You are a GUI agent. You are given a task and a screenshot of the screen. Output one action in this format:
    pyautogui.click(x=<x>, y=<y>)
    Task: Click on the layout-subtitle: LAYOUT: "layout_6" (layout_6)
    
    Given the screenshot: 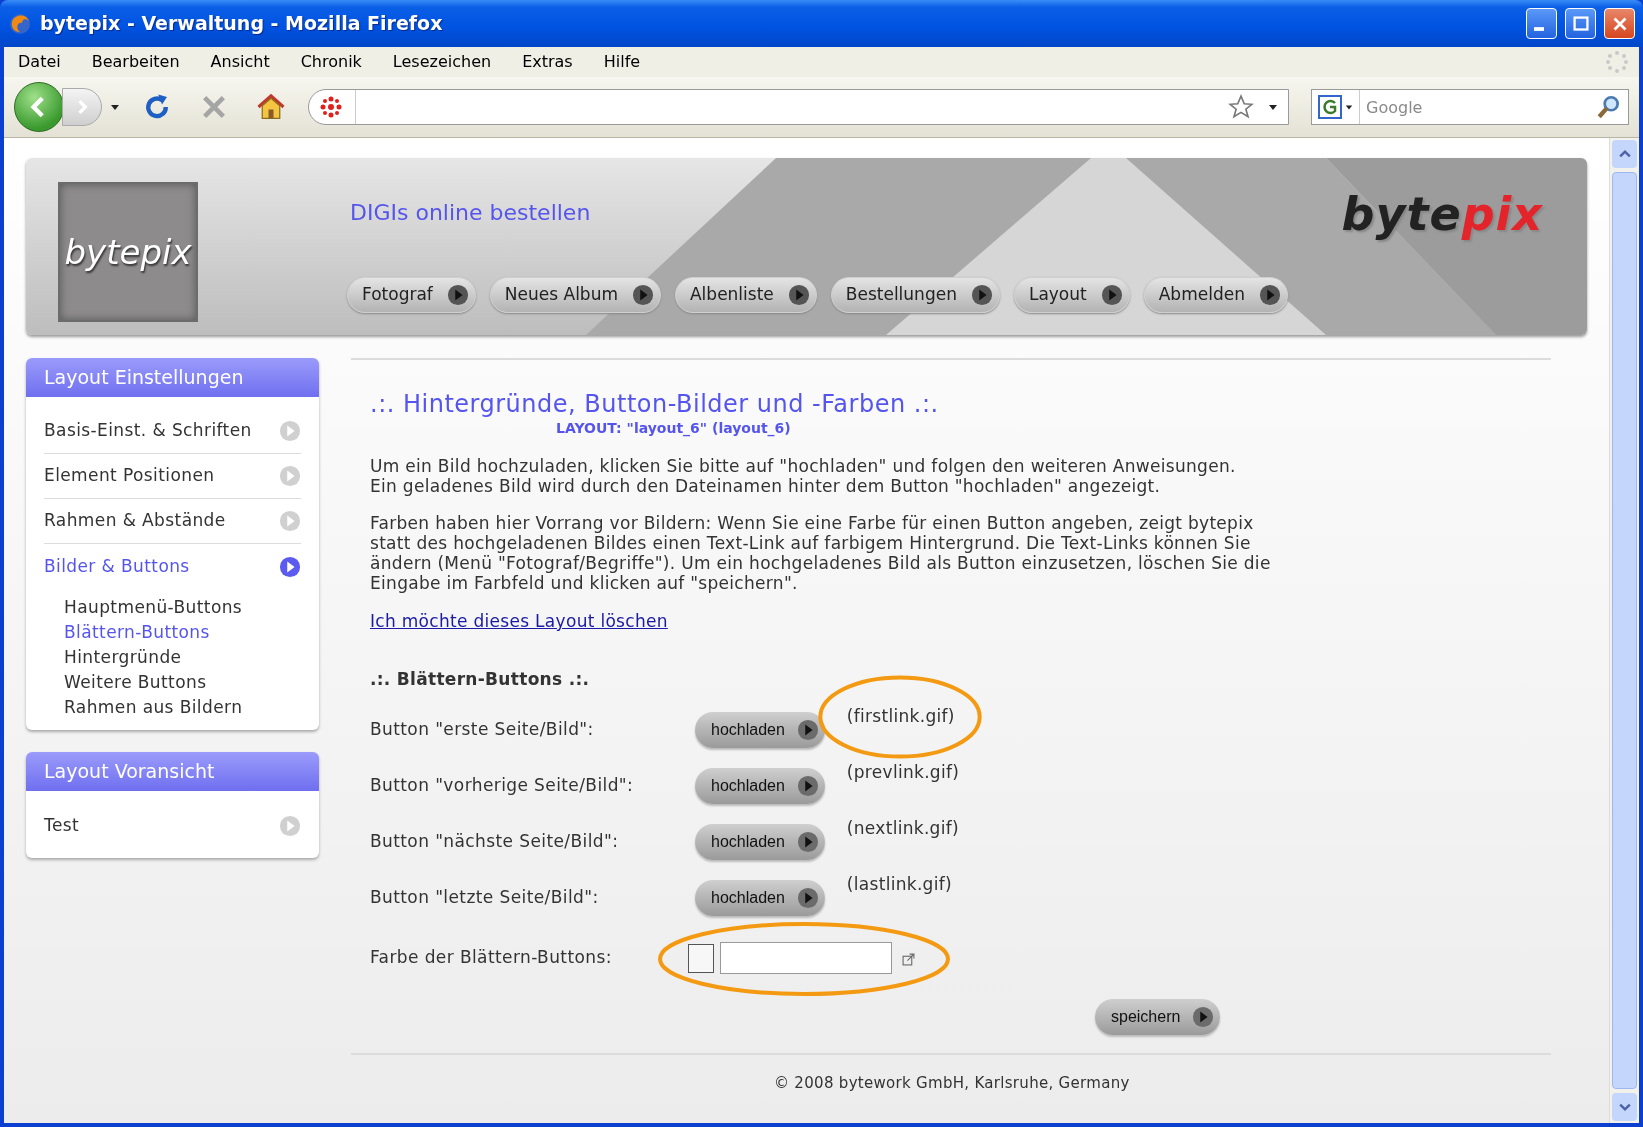 What is the action you would take?
    pyautogui.click(x=674, y=429)
    